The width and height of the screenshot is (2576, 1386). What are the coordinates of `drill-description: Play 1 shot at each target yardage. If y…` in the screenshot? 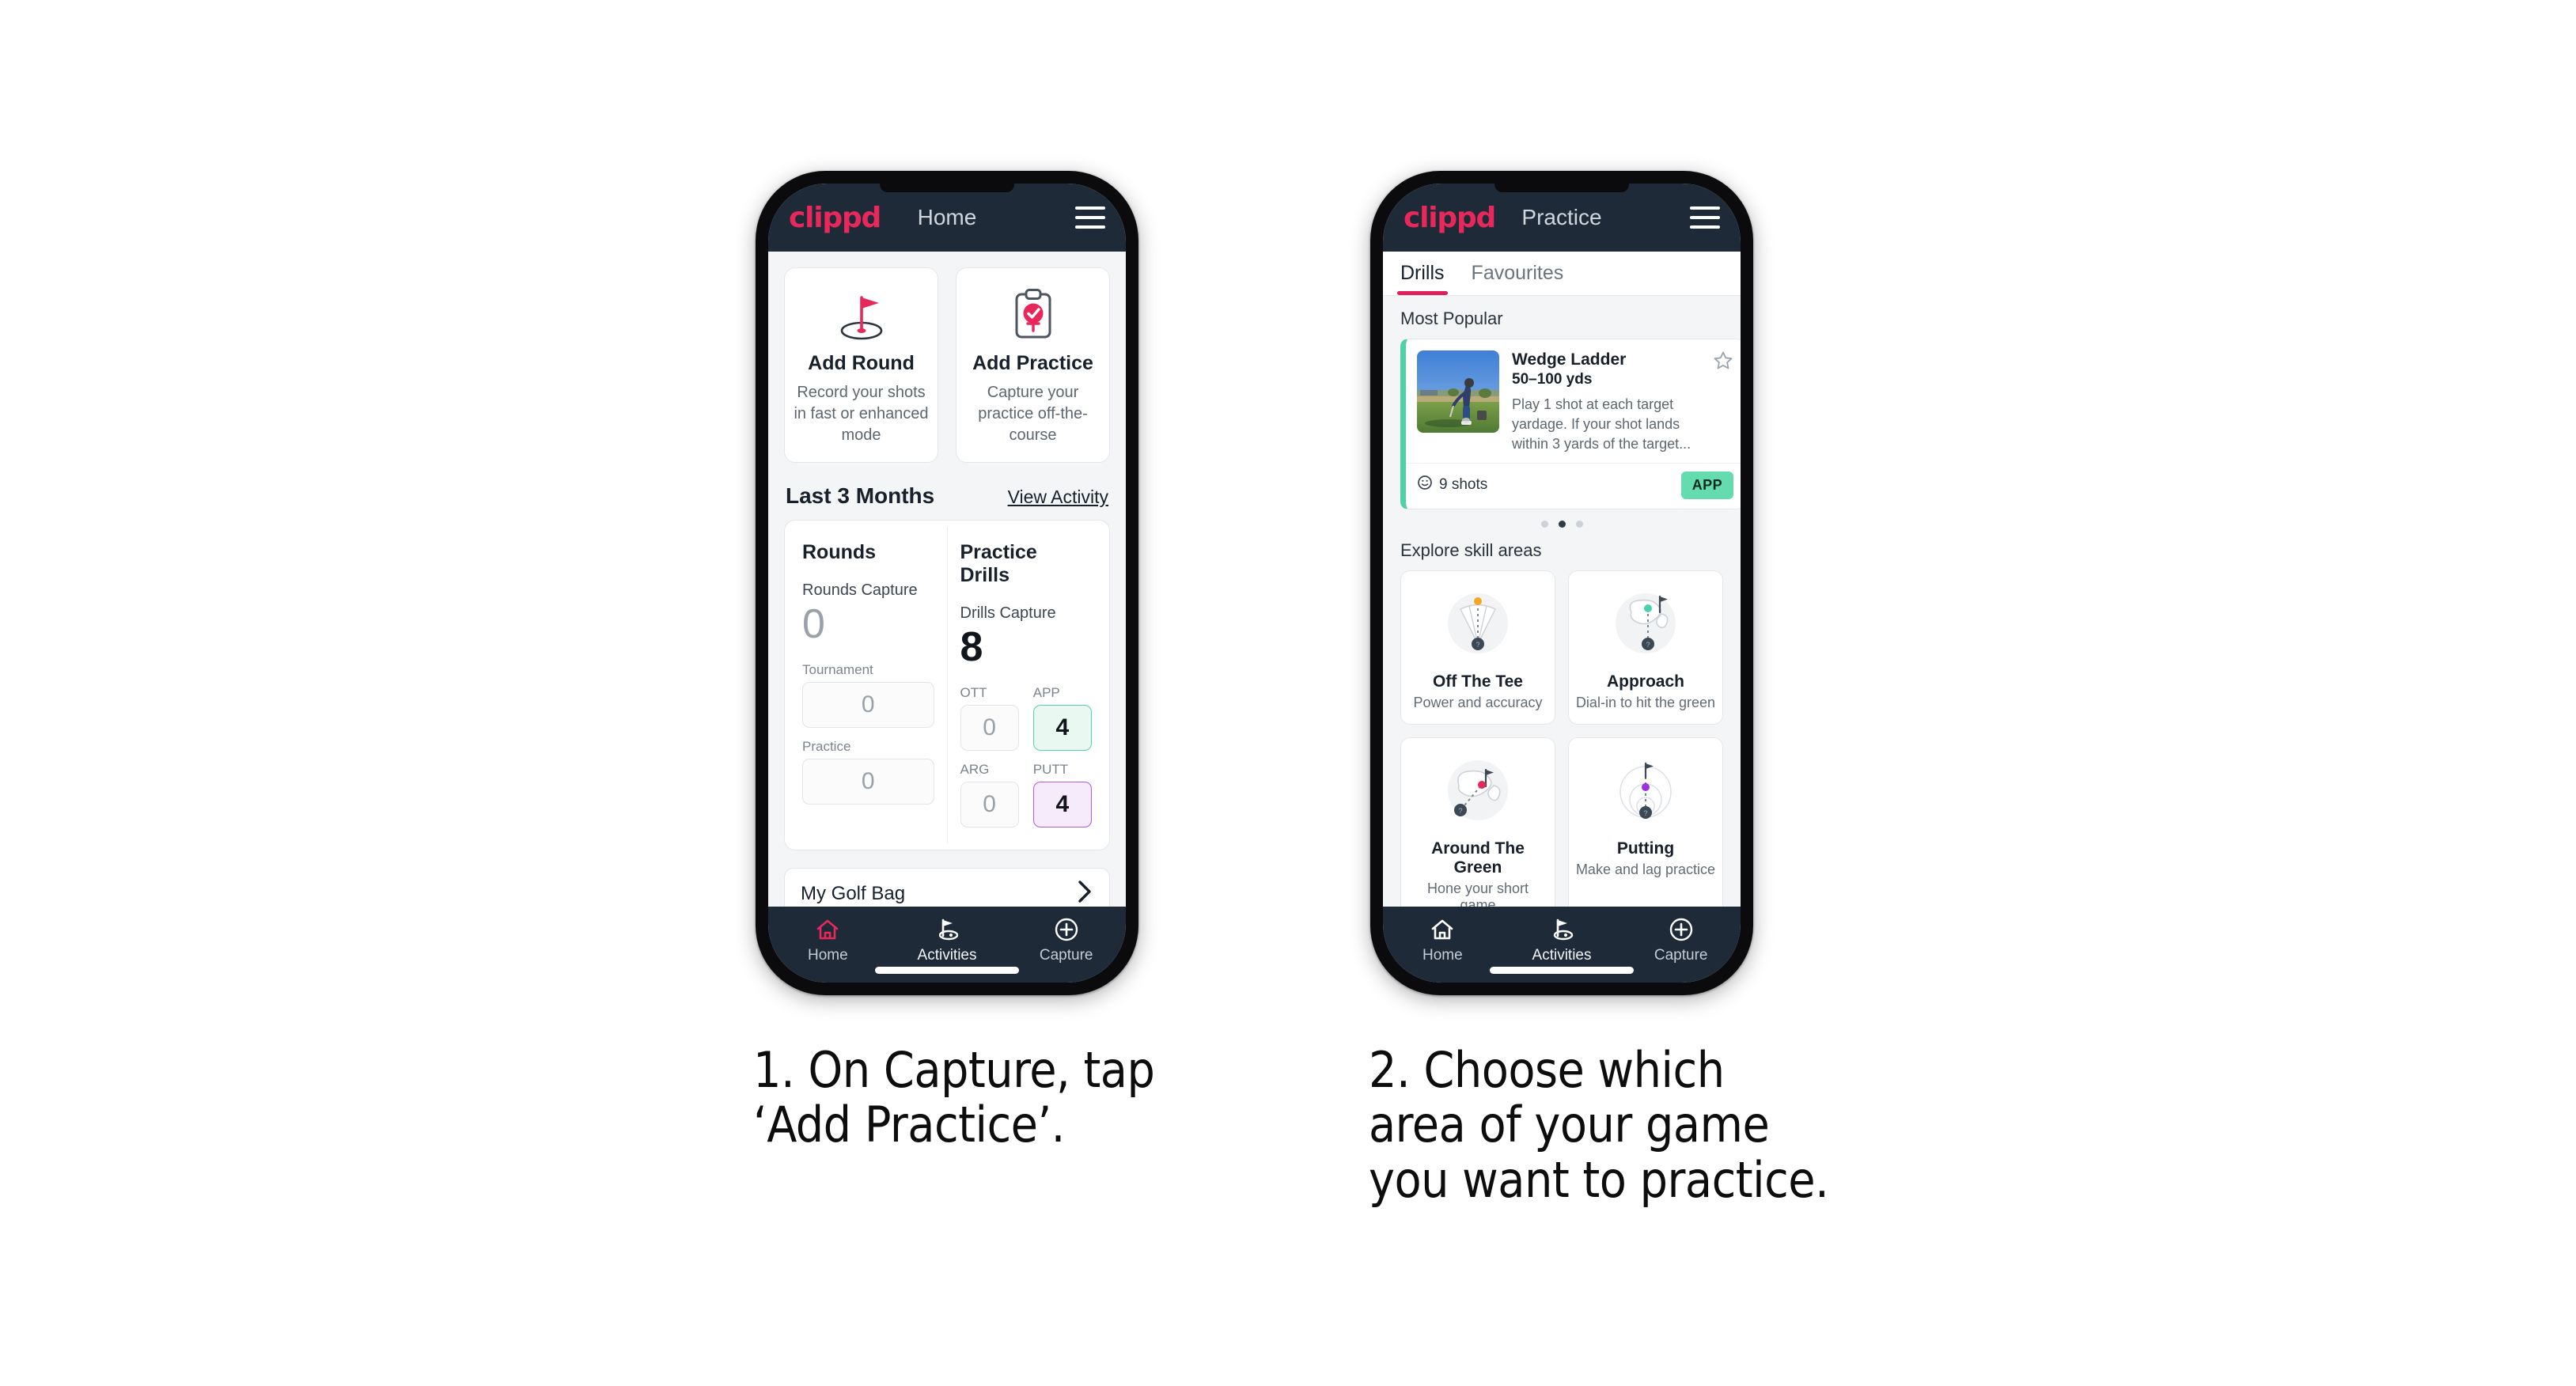 It's located at (1601, 425).